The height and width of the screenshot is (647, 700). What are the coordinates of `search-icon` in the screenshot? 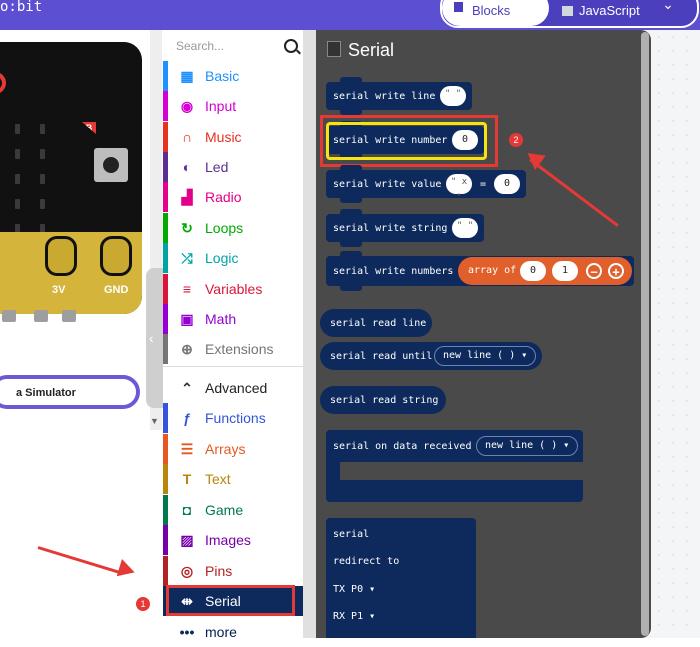 It's located at (291, 46).